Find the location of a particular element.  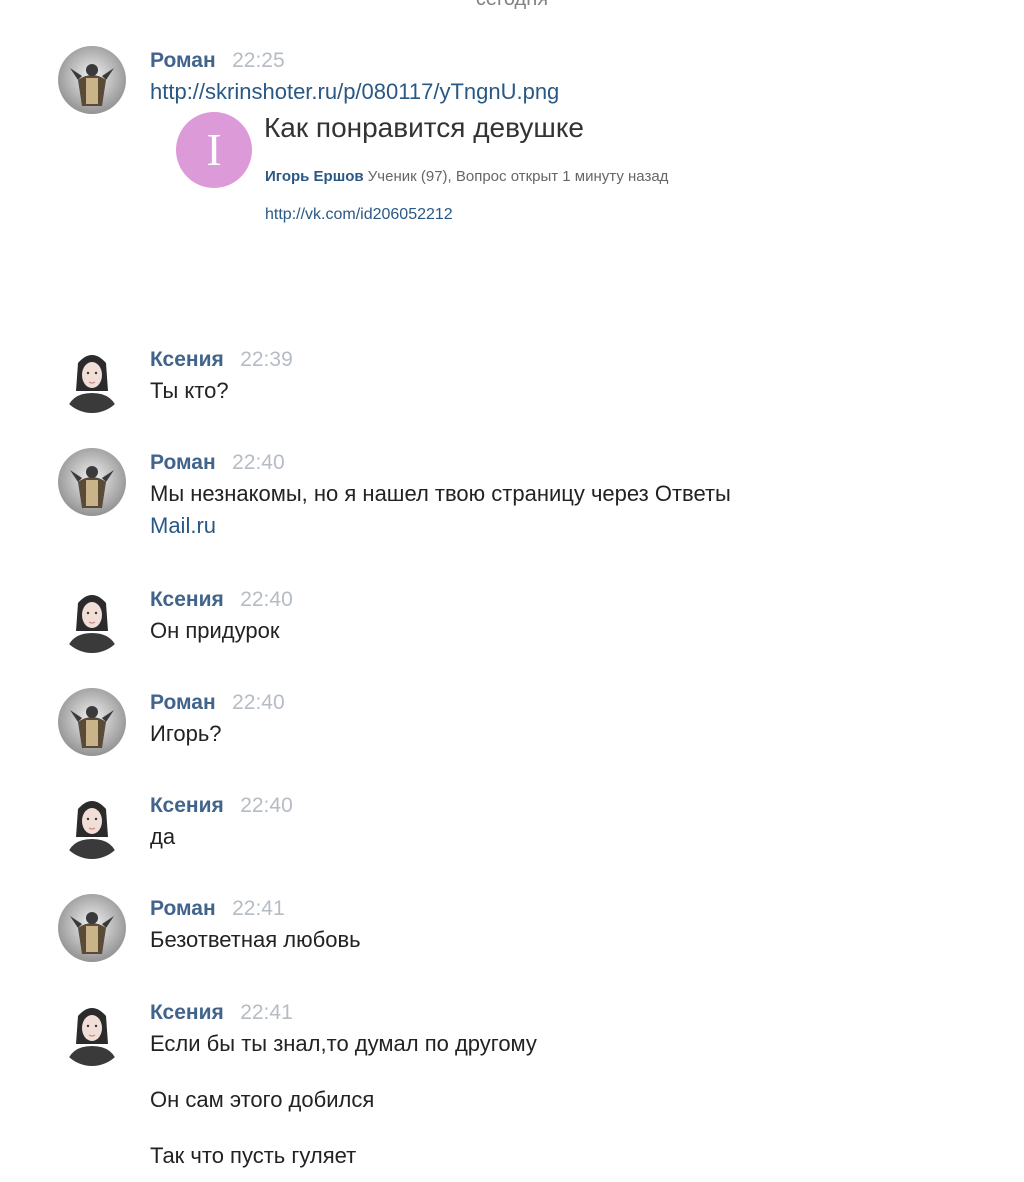

message-time: 22:25 is located at coordinates (258, 60).